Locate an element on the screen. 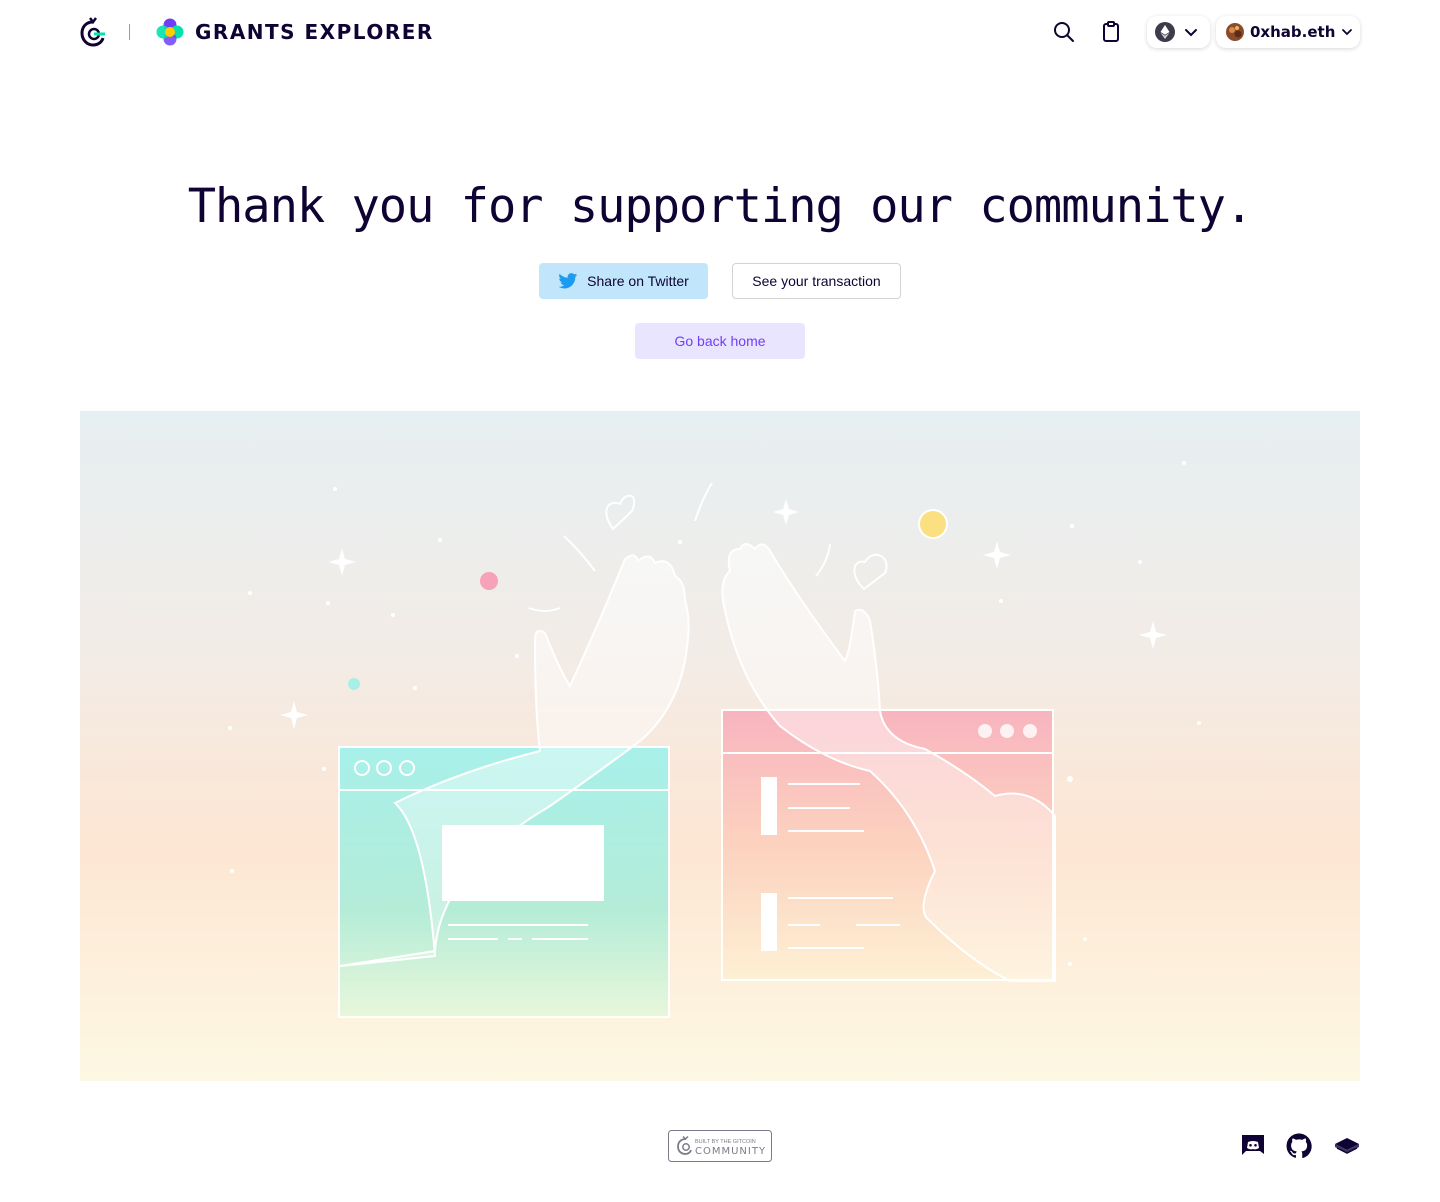  go-back-home-button: Go back home is located at coordinates (720, 341).